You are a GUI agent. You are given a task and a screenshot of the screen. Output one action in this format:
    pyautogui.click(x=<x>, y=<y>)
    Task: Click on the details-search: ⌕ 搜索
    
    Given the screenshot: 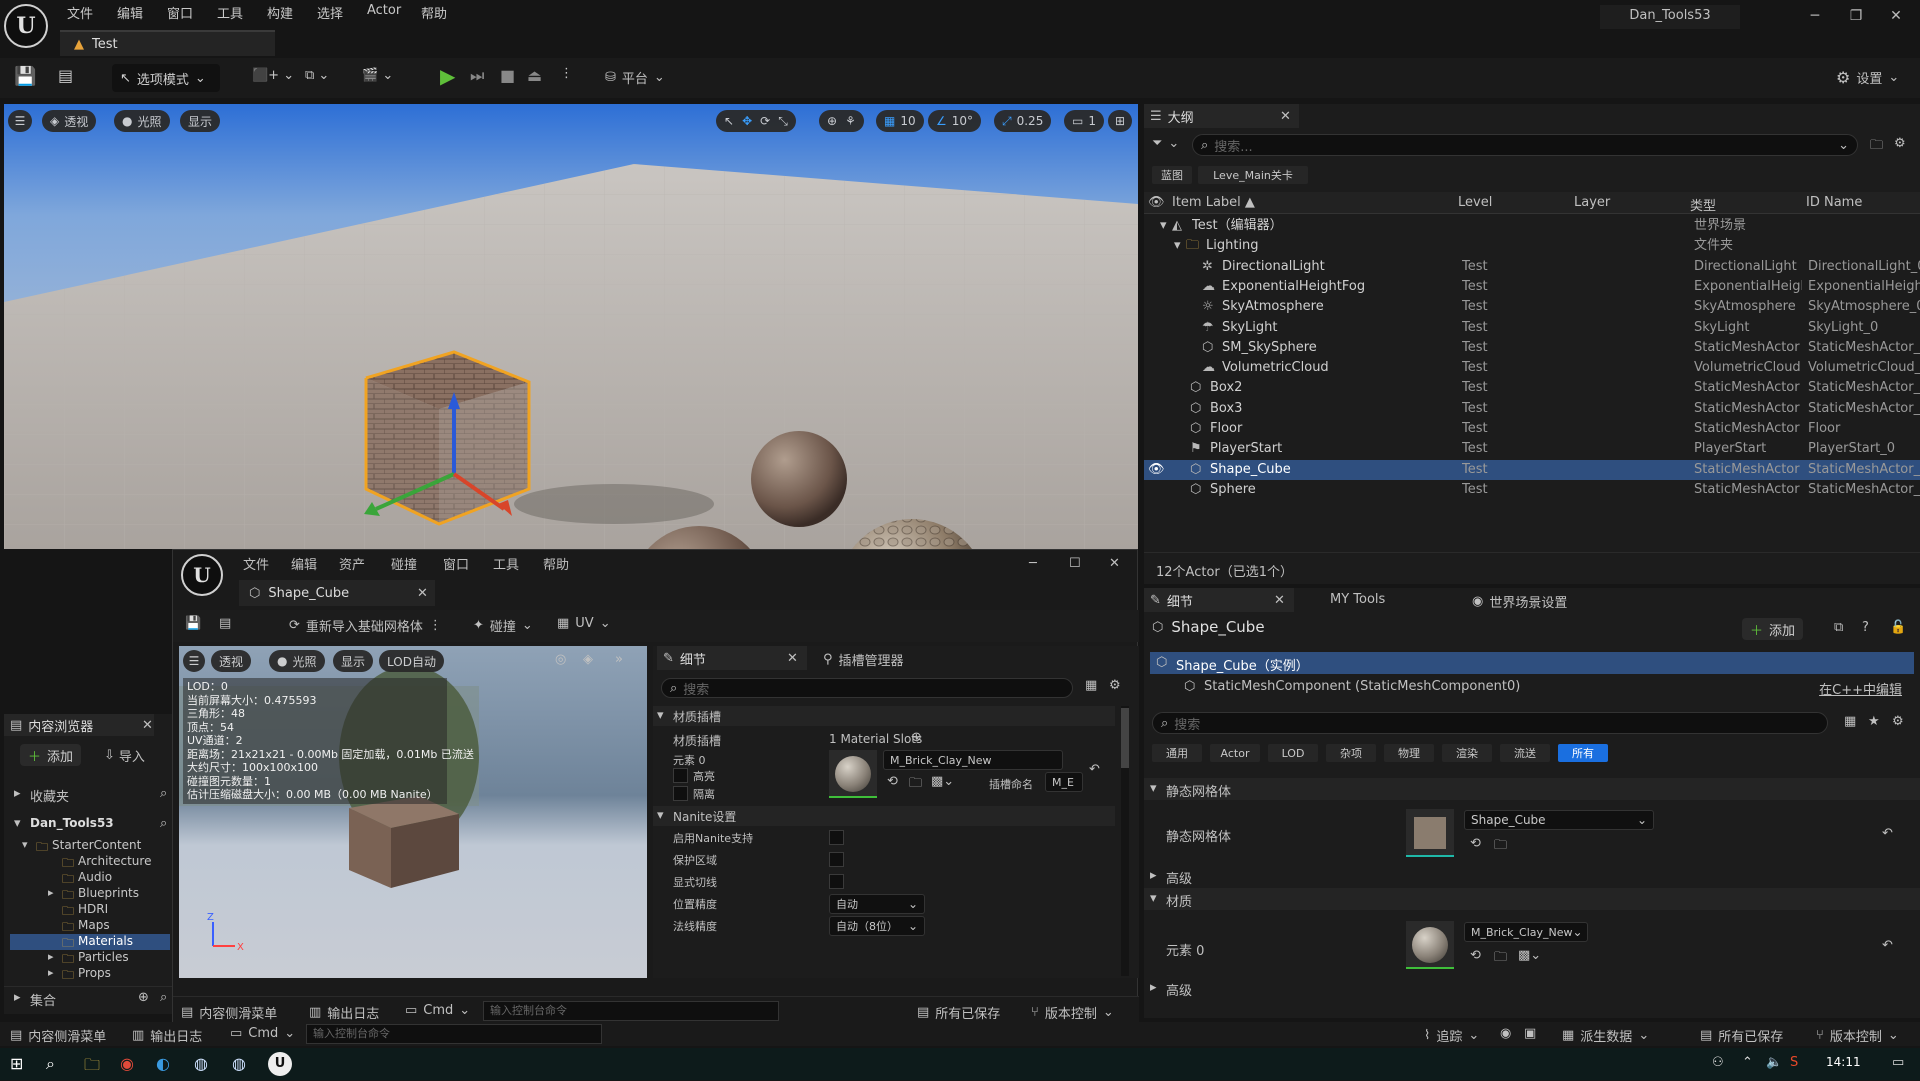 What is the action you would take?
    pyautogui.click(x=1490, y=723)
    